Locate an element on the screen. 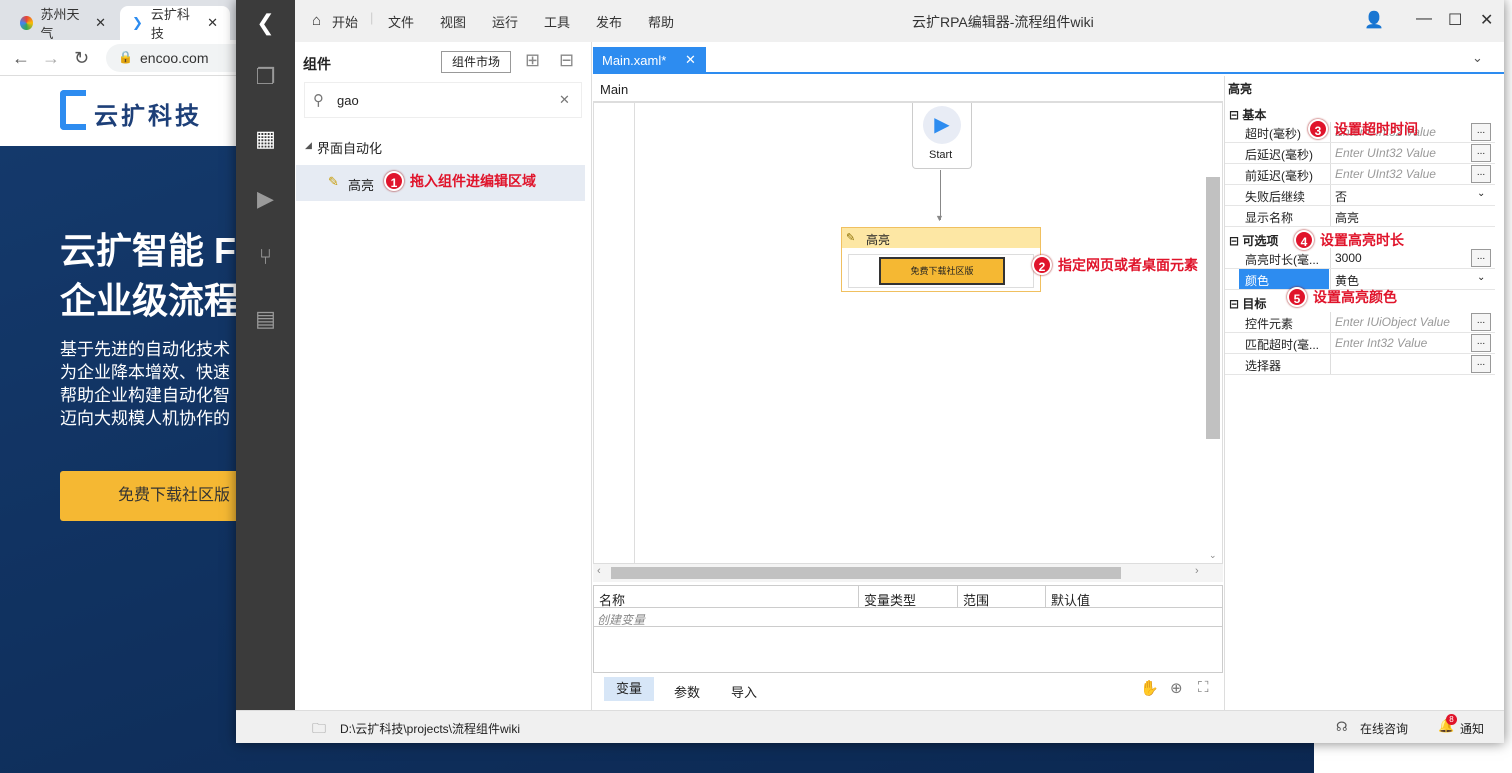 The height and width of the screenshot is (773, 1512). left-sidebar: ❮ ❐ ▦ ▶ ⑂ ▤ is located at coordinates (265, 371).